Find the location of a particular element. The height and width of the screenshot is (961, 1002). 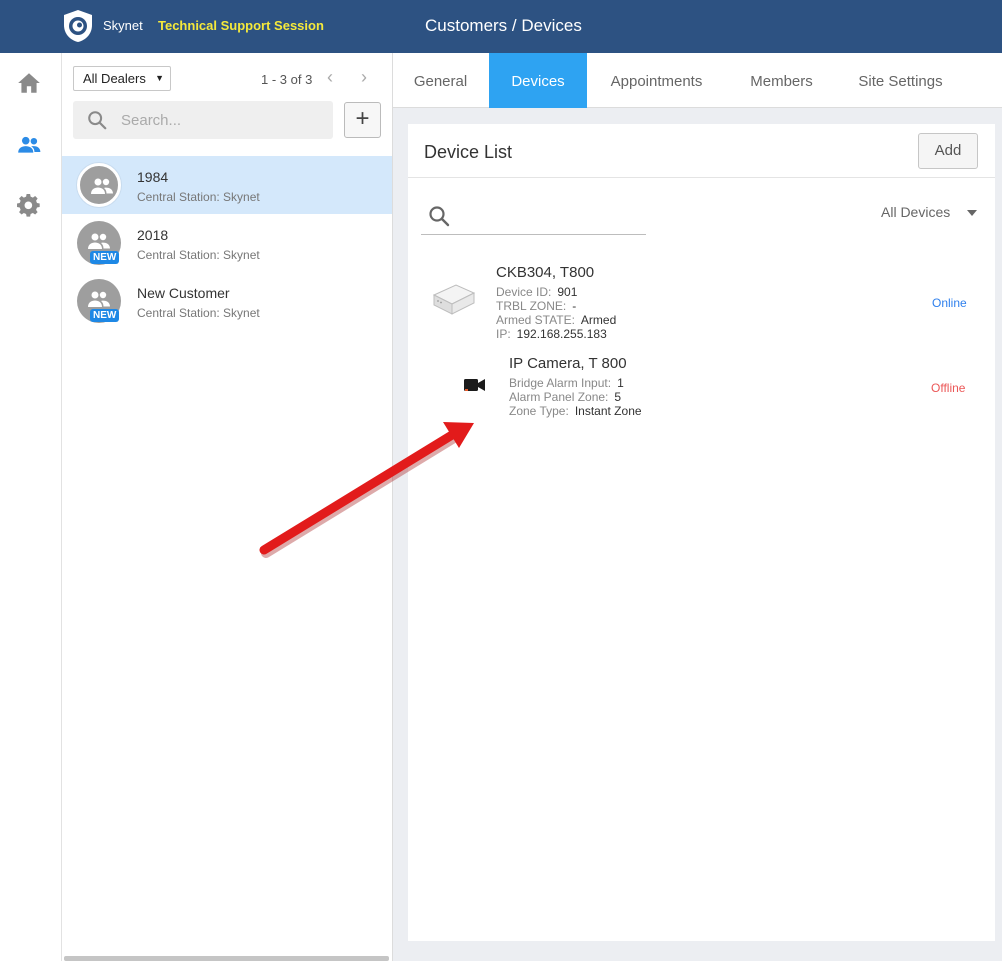

device-field: IP: 192.168.255.183 is located at coordinates (551, 334).